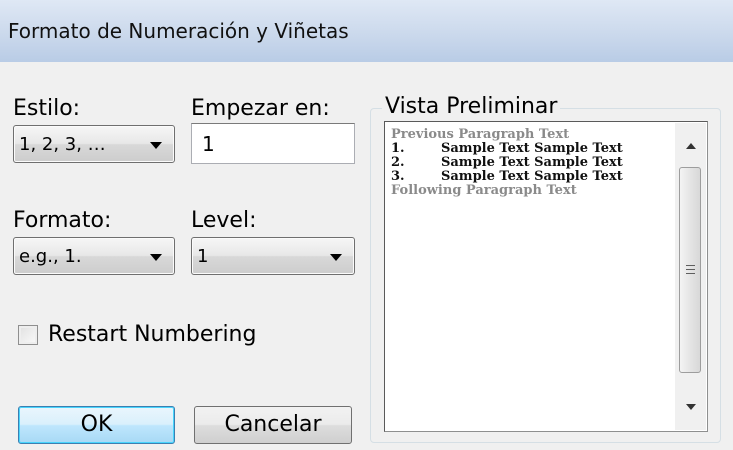 This screenshot has height=450, width=733. What do you see at coordinates (471, 106) in the screenshot?
I see `preview-group-label: Vista Preliminar` at bounding box center [471, 106].